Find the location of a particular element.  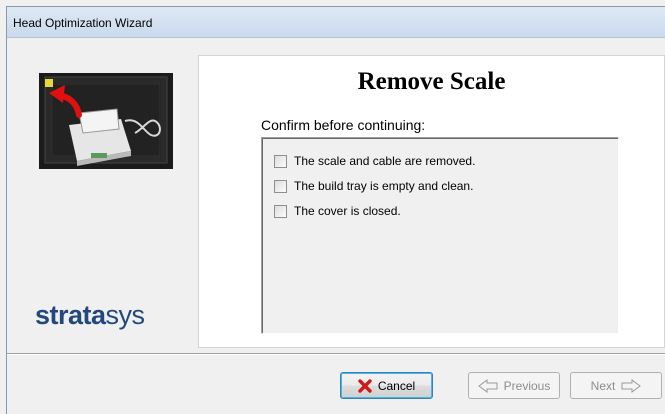

title-bar: Head Optimization Wizard is located at coordinates (336, 22).